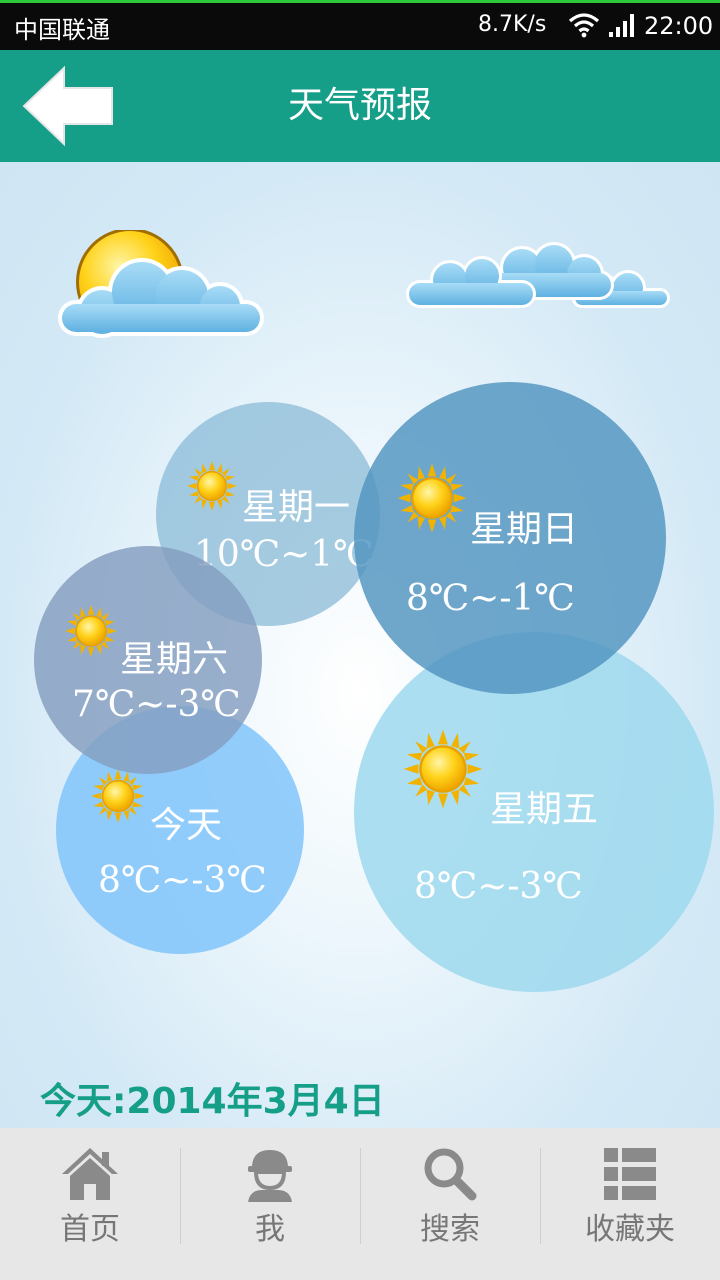  Describe the element at coordinates (174, 659) in the screenshot. I see `forecast-day-label: 星期六` at that location.